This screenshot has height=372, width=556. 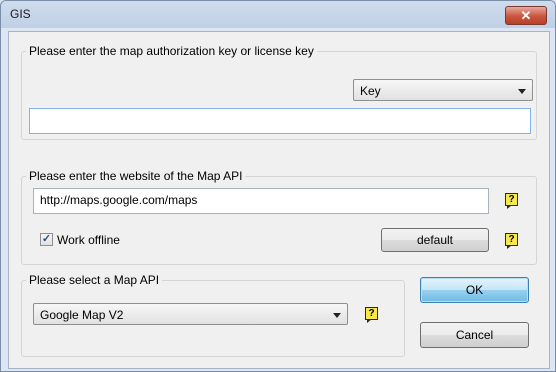 I want to click on close-icon: ✕, so click(x=526, y=15).